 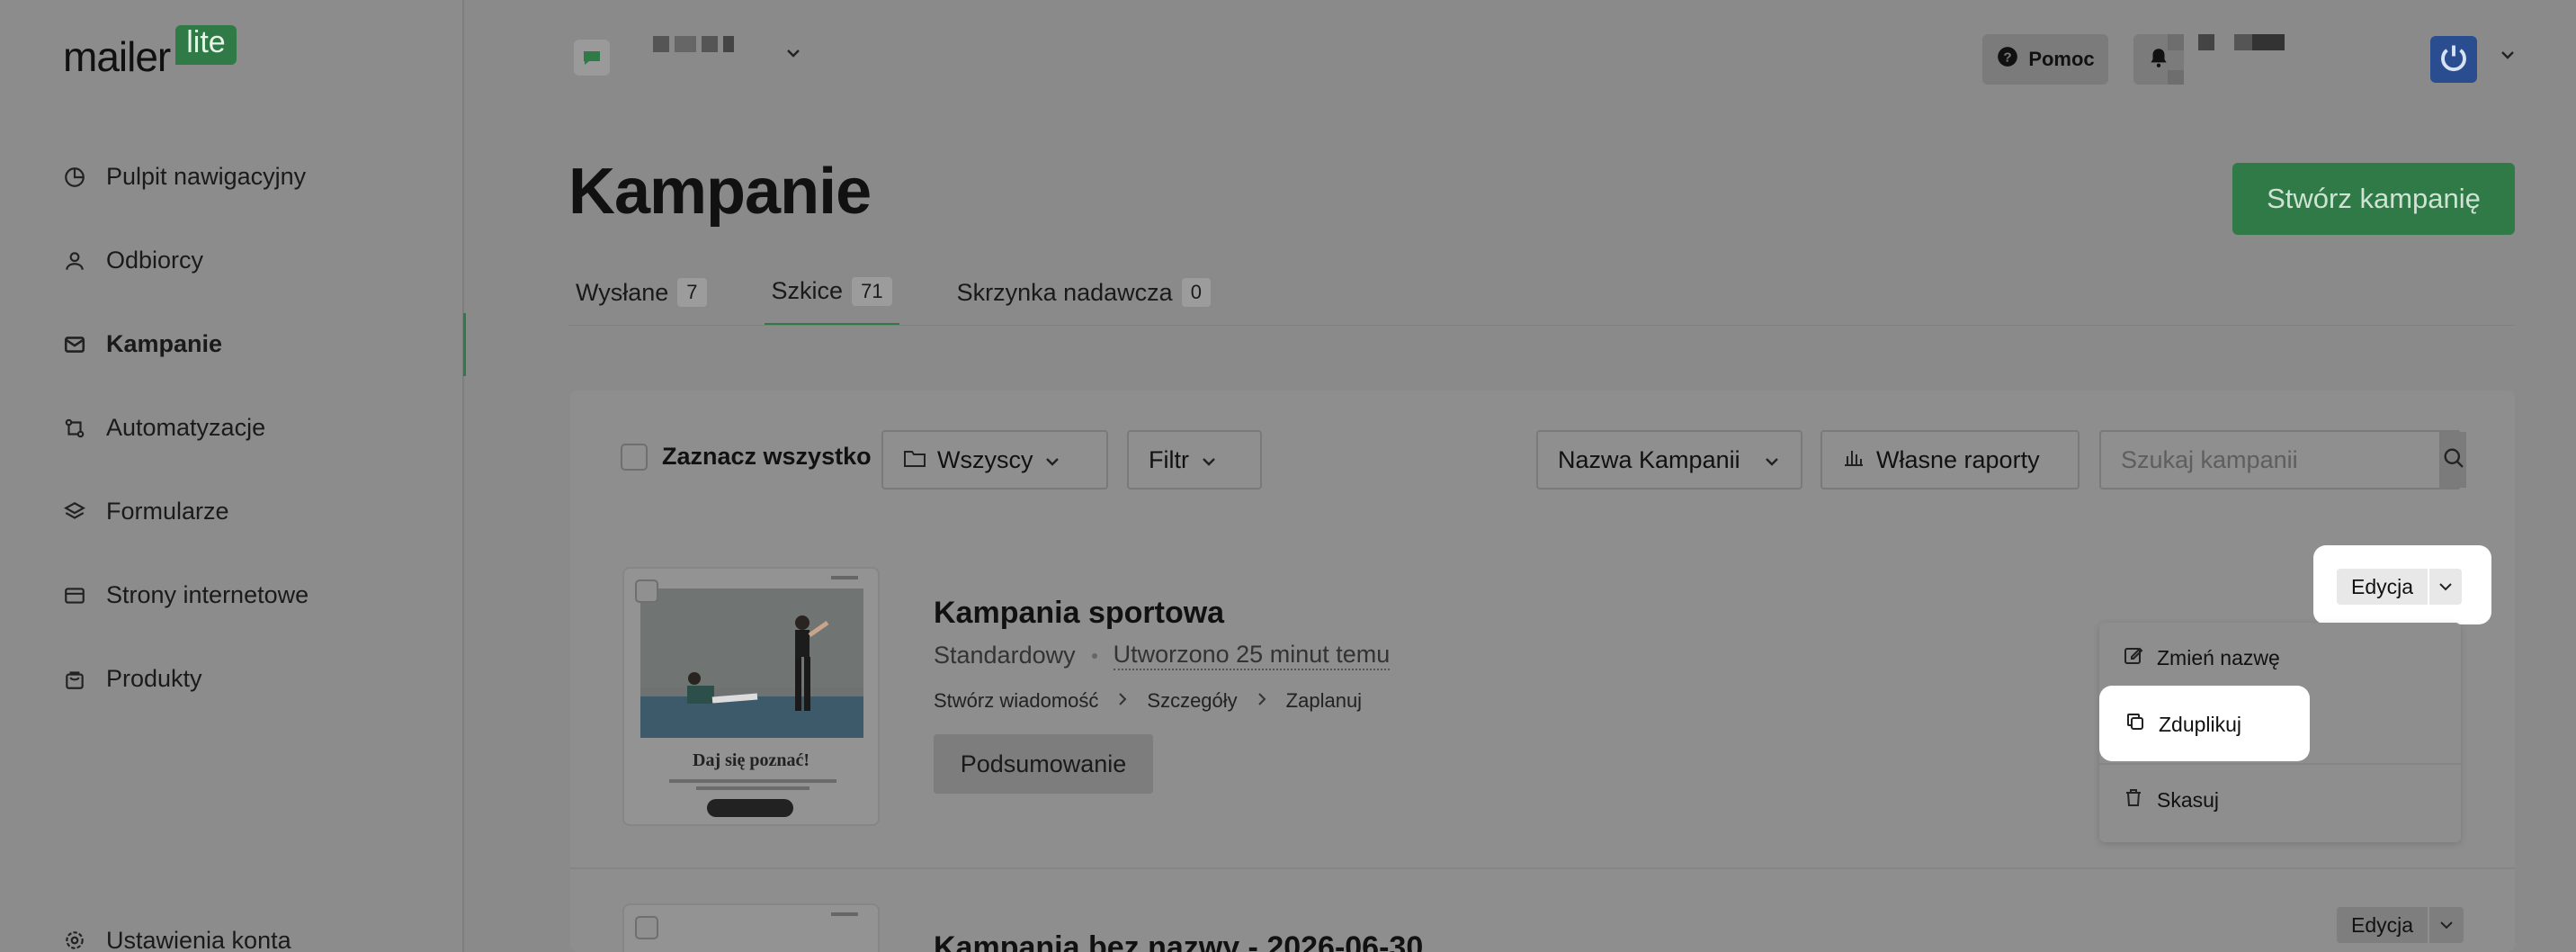 I want to click on avatar, so click(x=2453, y=59).